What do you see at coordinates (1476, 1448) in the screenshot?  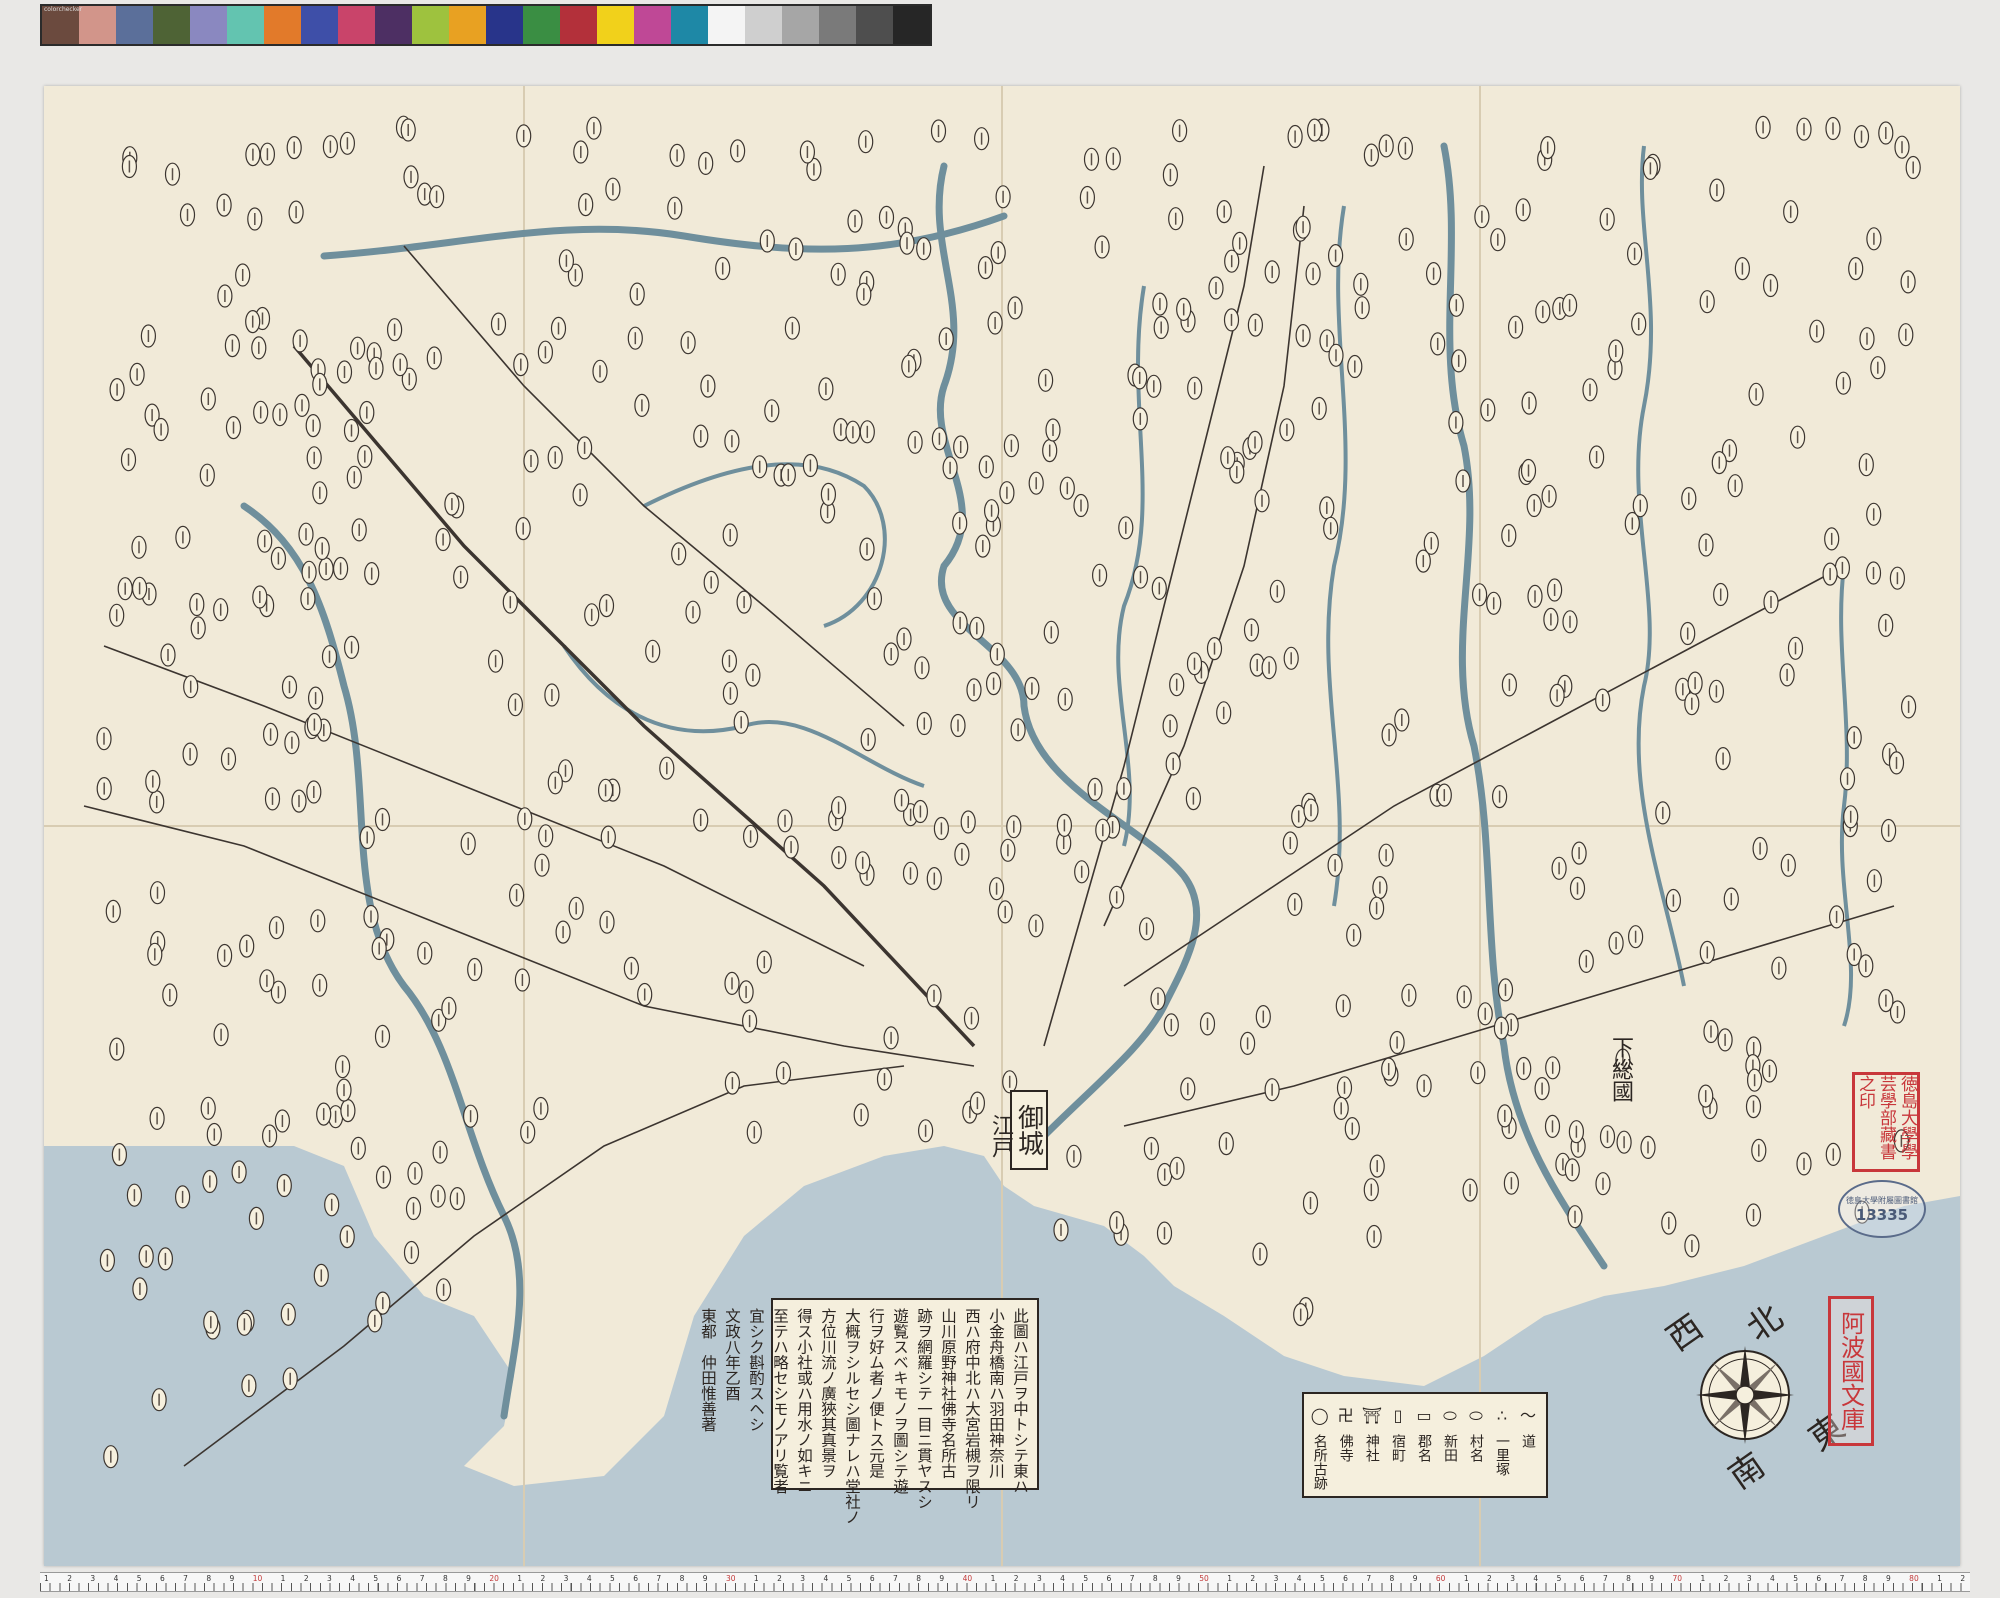 I see `legend-label: 村名` at bounding box center [1476, 1448].